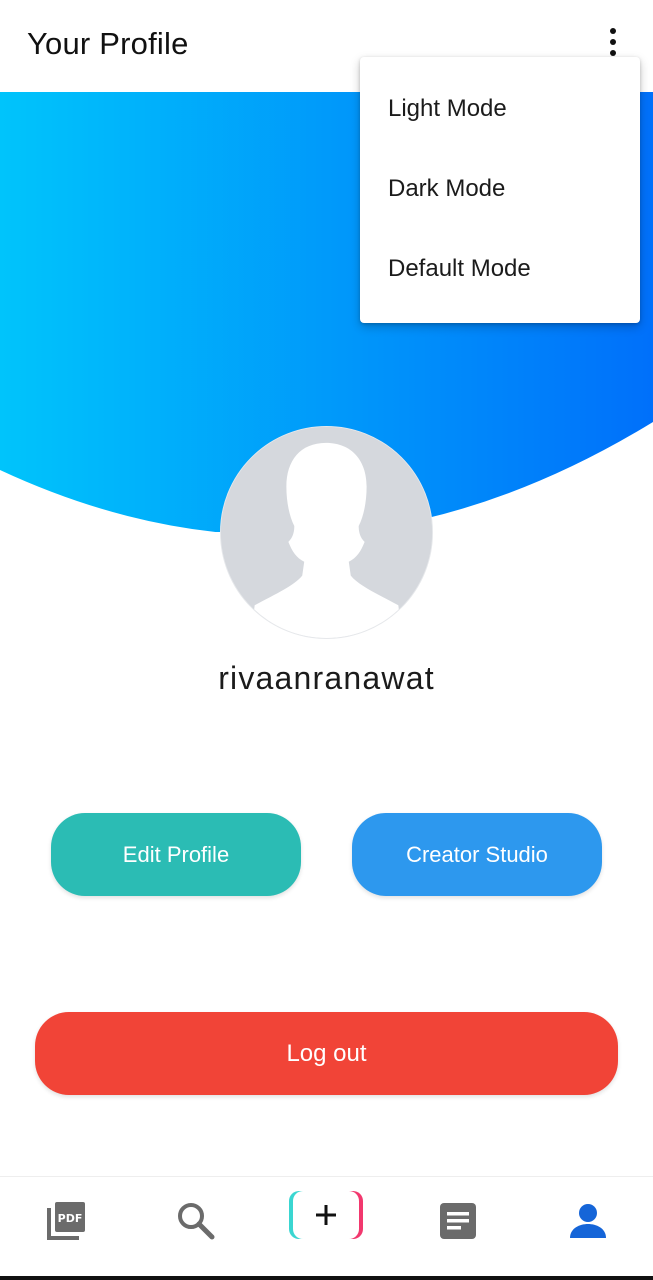  I want to click on avatar, so click(326, 532).